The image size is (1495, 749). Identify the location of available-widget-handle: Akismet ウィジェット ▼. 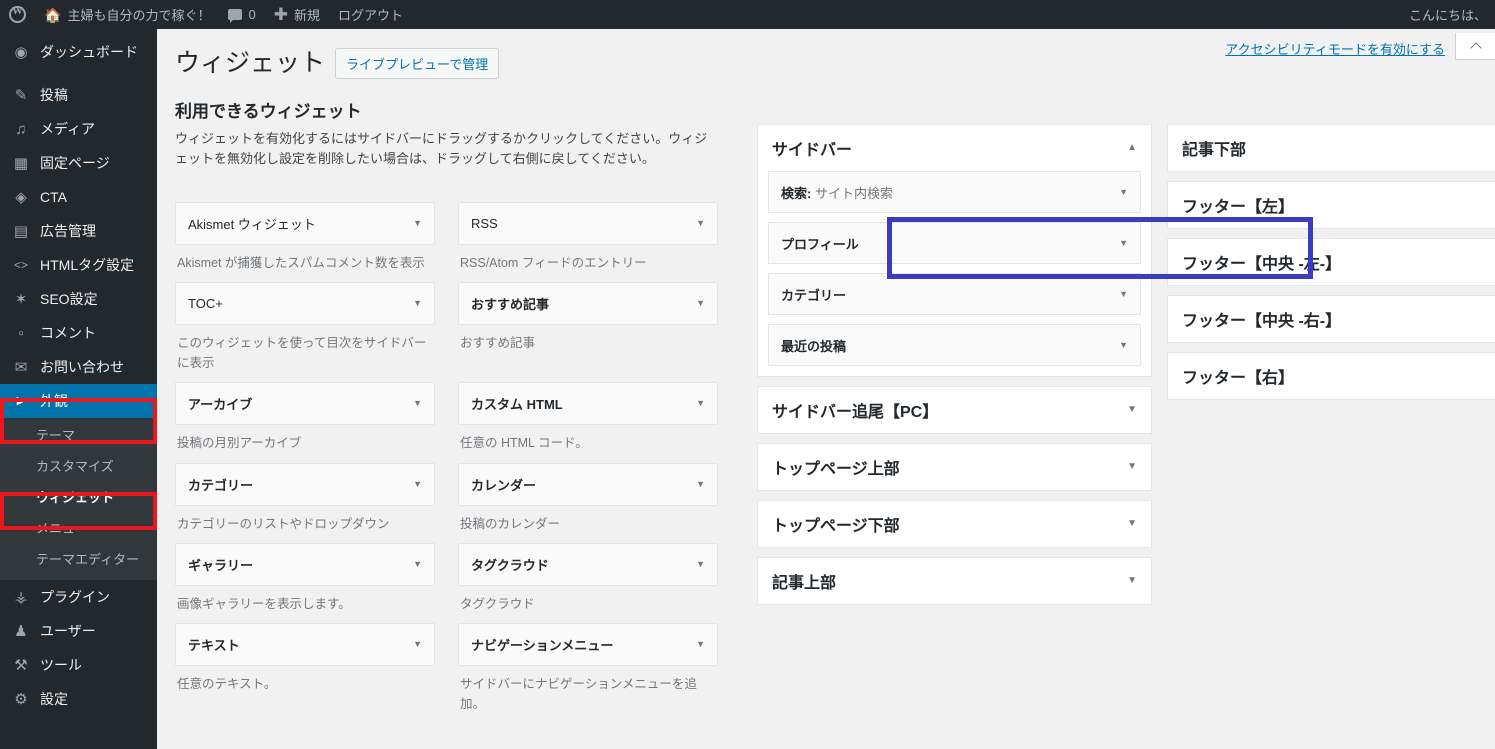
(305, 223).